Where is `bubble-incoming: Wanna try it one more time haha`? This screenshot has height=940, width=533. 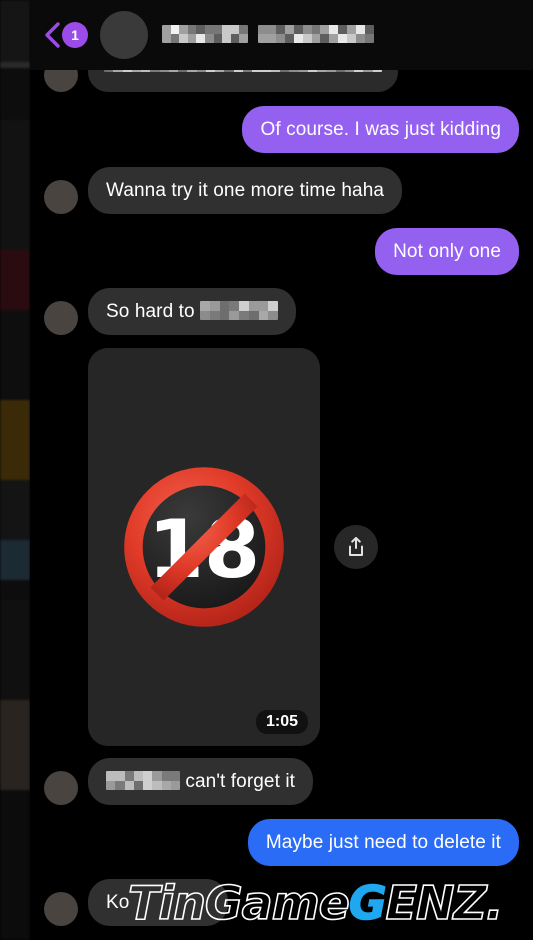
bubble-incoming: Wanna try it one more time haha is located at coordinates (245, 190).